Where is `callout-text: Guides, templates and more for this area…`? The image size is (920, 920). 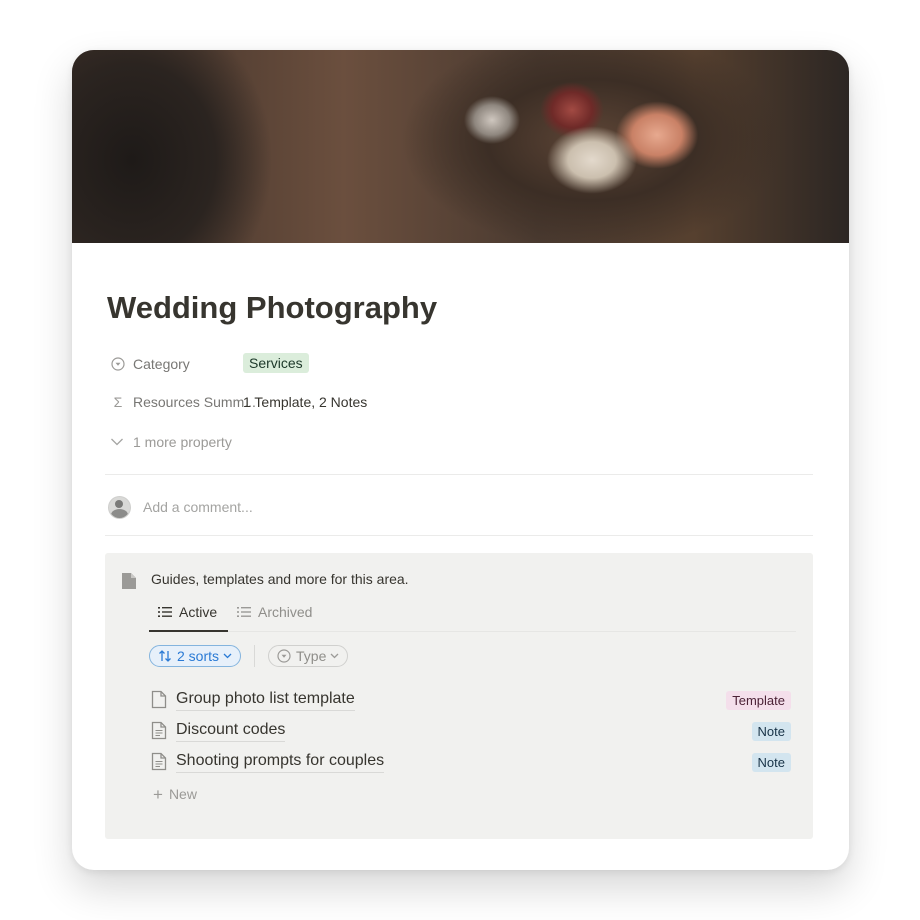
callout-text: Guides, templates and more for this area… is located at coordinates (280, 579).